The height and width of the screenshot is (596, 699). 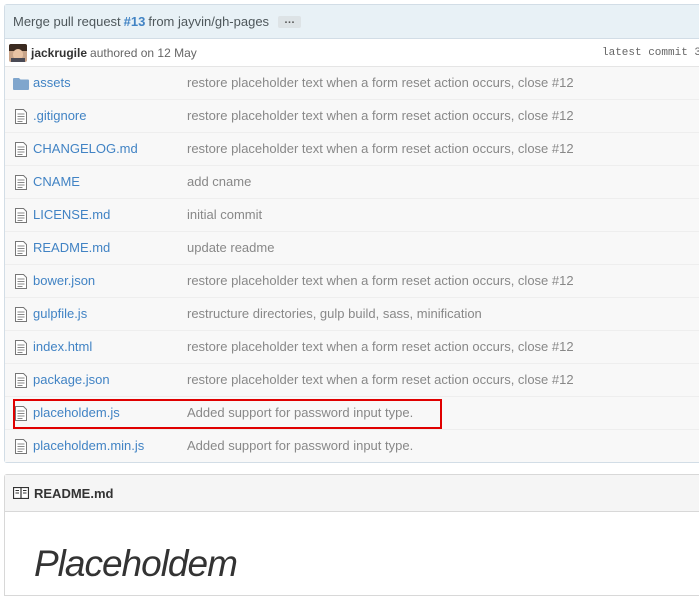 I want to click on file-row: README.md update readme, so click(x=352, y=248).